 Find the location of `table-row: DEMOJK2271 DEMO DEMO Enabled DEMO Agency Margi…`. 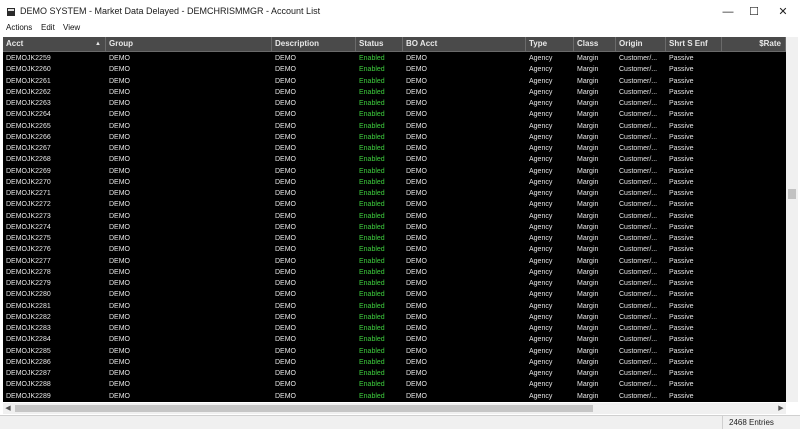

table-row: DEMOJK2271 DEMO DEMO Enabled DEMO Agency Margi… is located at coordinates (394, 193).